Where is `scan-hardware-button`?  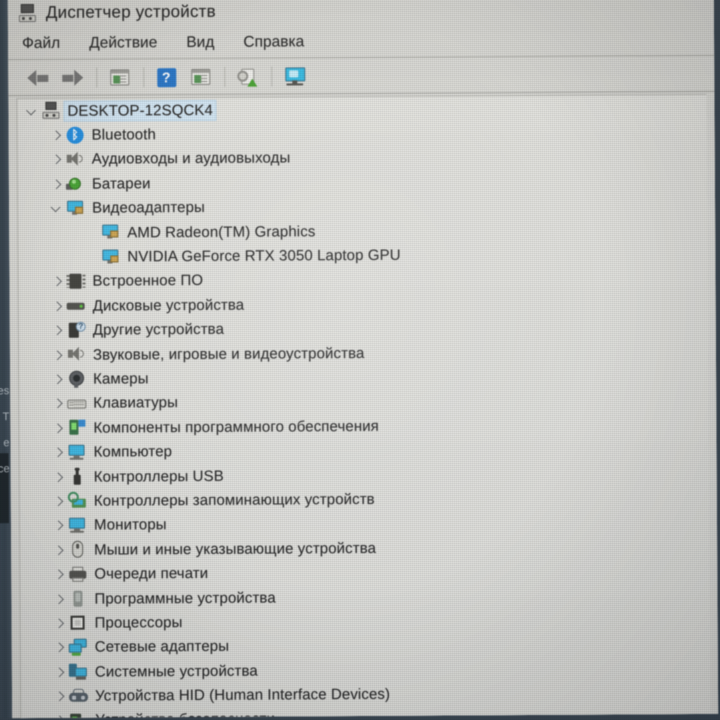 scan-hardware-button is located at coordinates (294, 76).